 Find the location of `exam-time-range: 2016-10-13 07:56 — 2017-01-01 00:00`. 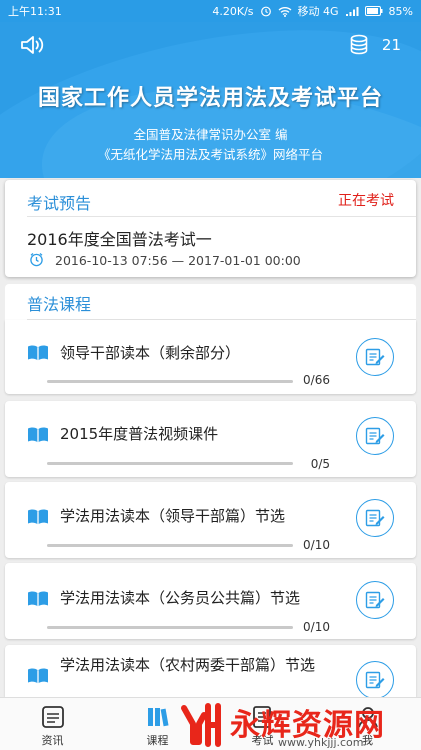

exam-time-range: 2016-10-13 07:56 — 2017-01-01 00:00 is located at coordinates (178, 260).